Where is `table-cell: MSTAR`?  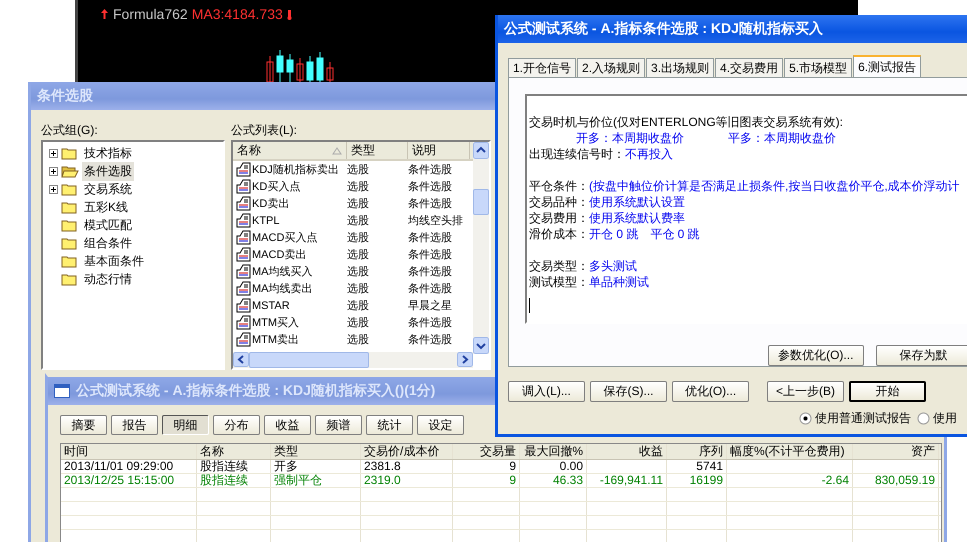
table-cell: MSTAR is located at coordinates (271, 306).